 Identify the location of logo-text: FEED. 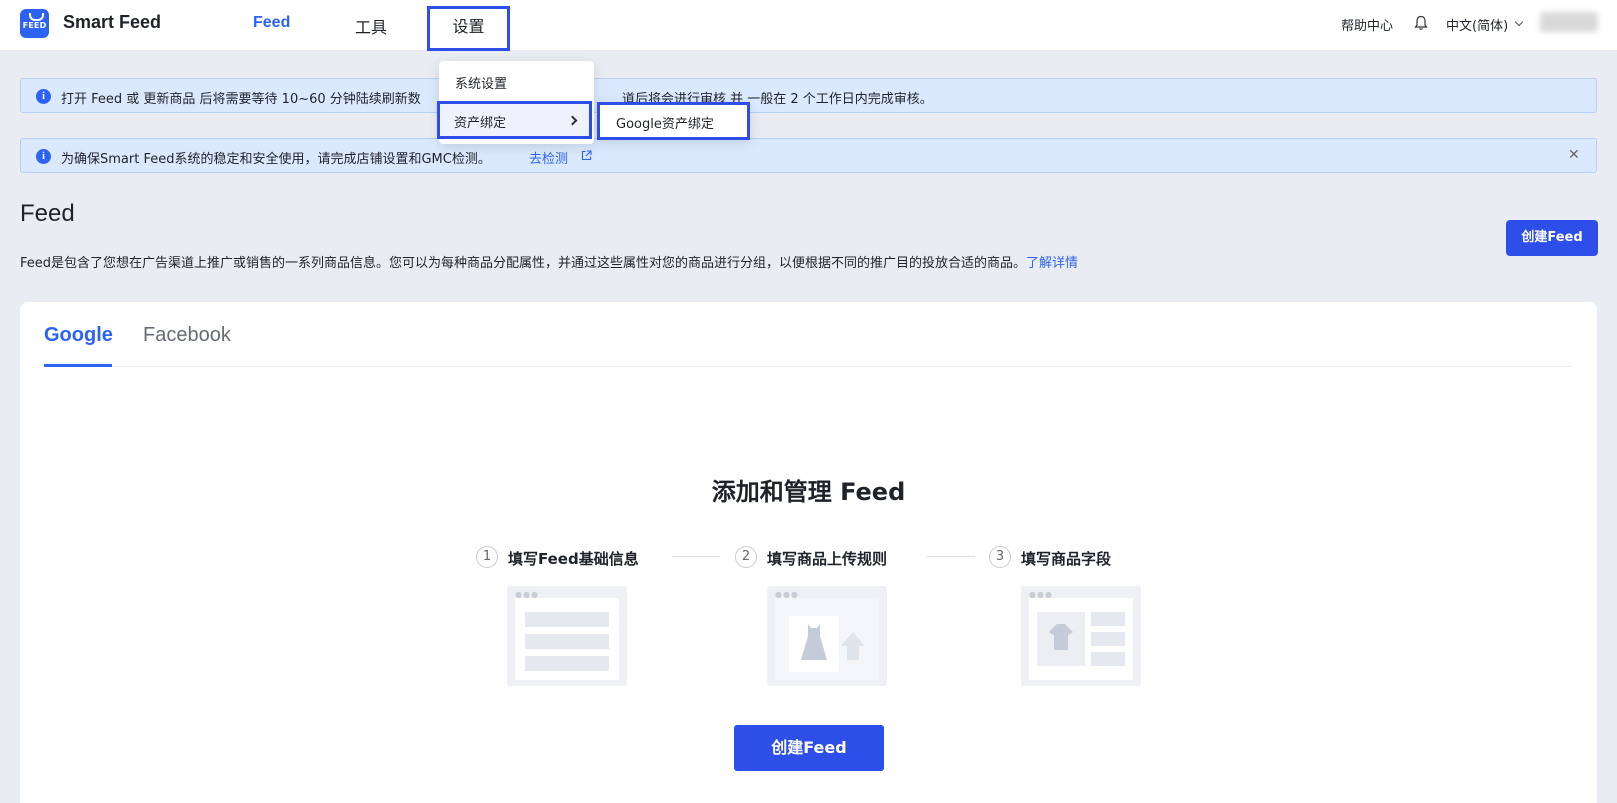
(34, 25).